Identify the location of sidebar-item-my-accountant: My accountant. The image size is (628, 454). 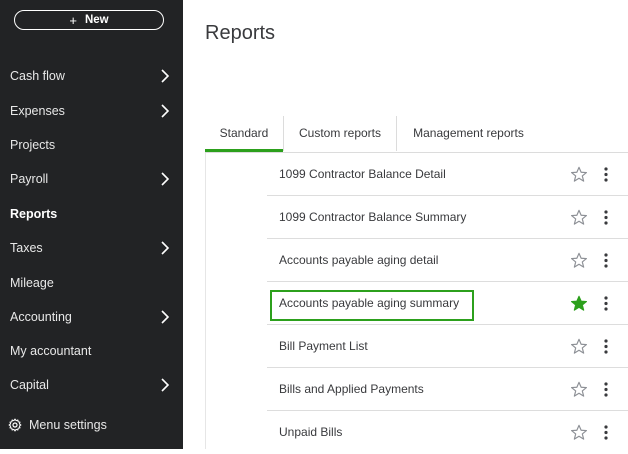
(91, 351).